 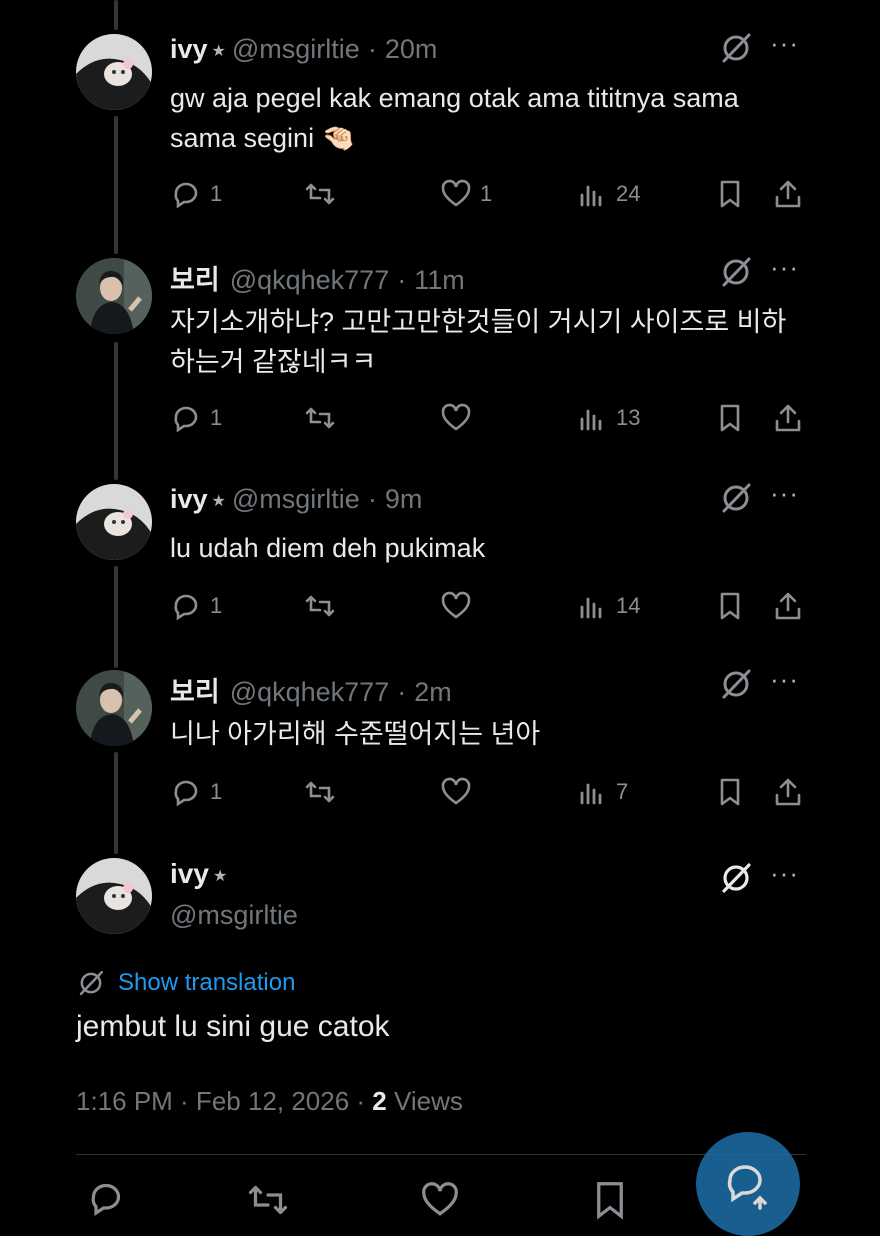 I want to click on compose-reply-icon, so click(x=747, y=1187).